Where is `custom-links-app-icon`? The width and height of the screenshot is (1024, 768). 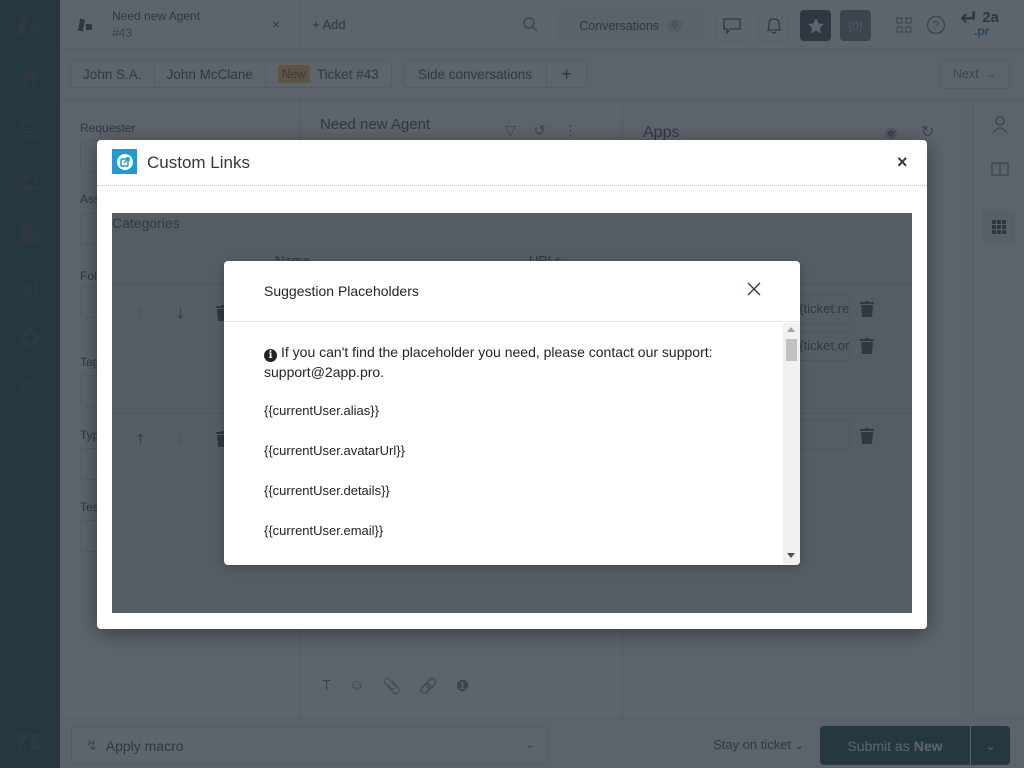 custom-links-app-icon is located at coordinates (124, 161).